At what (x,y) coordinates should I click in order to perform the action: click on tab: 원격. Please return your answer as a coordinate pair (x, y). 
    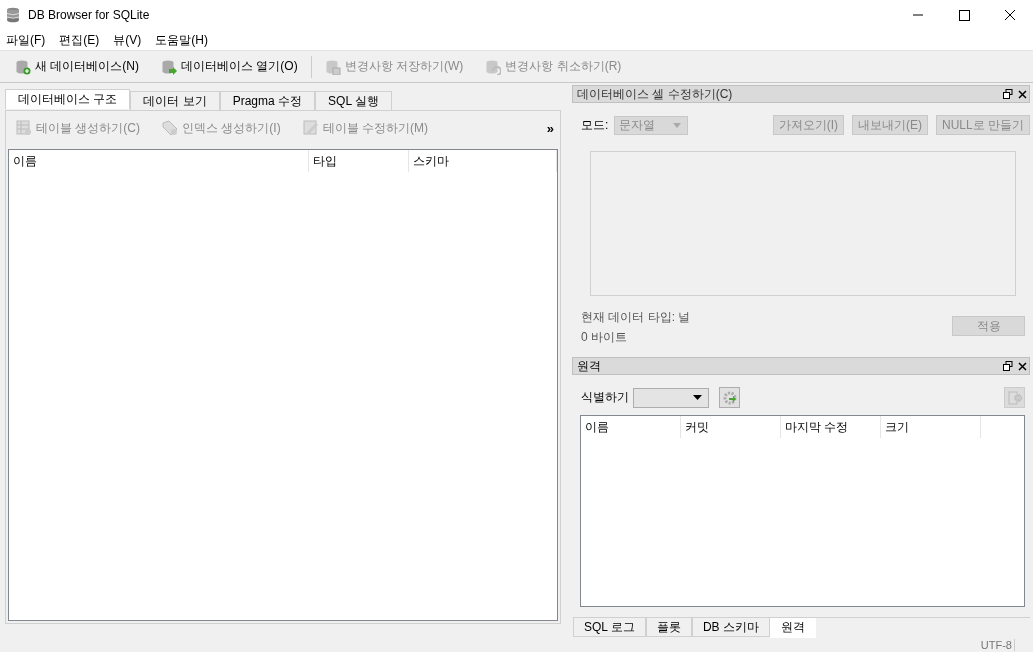
    Looking at the image, I should click on (792, 628).